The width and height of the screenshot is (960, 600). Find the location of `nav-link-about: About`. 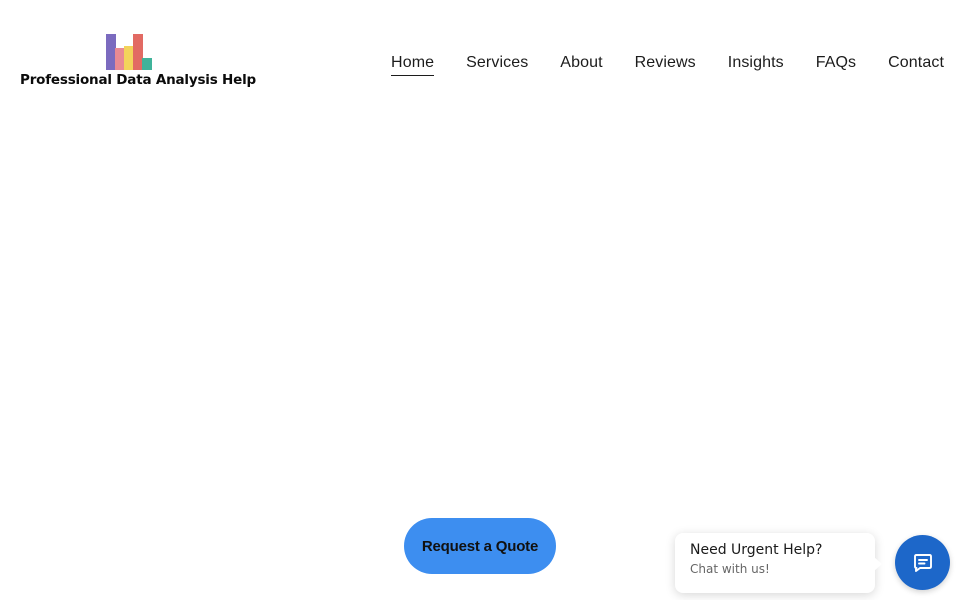

nav-link-about: About is located at coordinates (581, 65).